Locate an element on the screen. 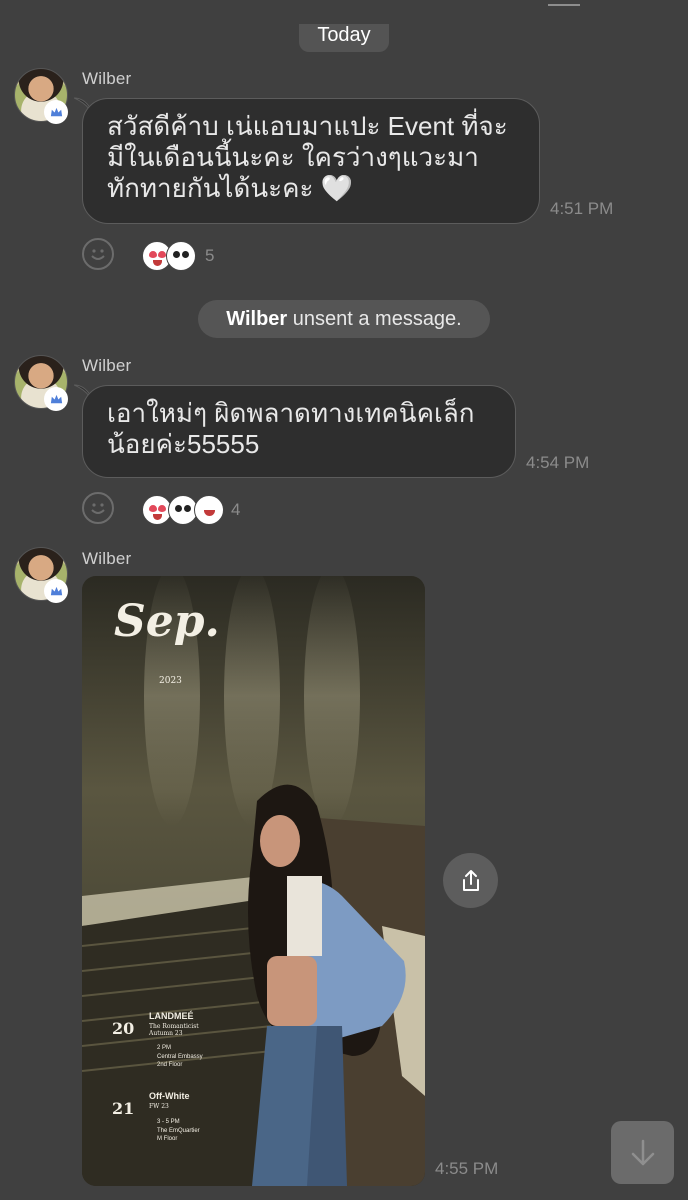 The width and height of the screenshot is (688, 1200). message-line: เอาใหม่ๆ ผิดพลาดทางเทคนิคเล็ก is located at coordinates (291, 413).